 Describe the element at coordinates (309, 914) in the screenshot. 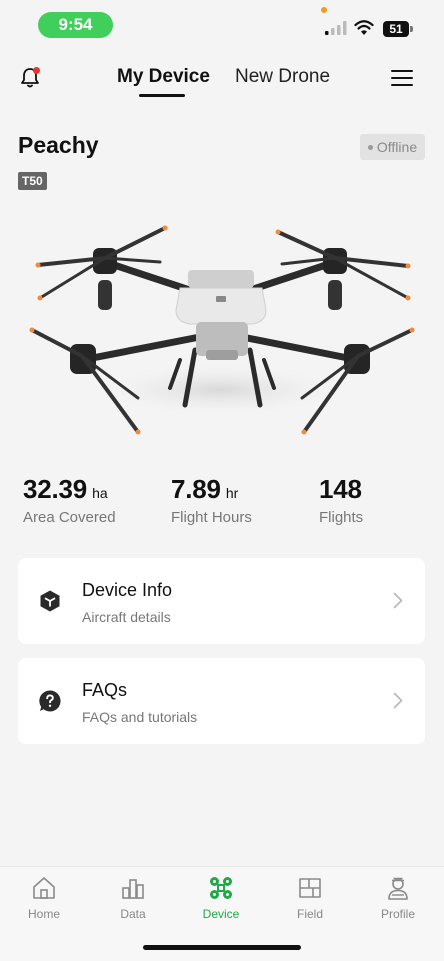

I see `tab-label: Field` at that location.